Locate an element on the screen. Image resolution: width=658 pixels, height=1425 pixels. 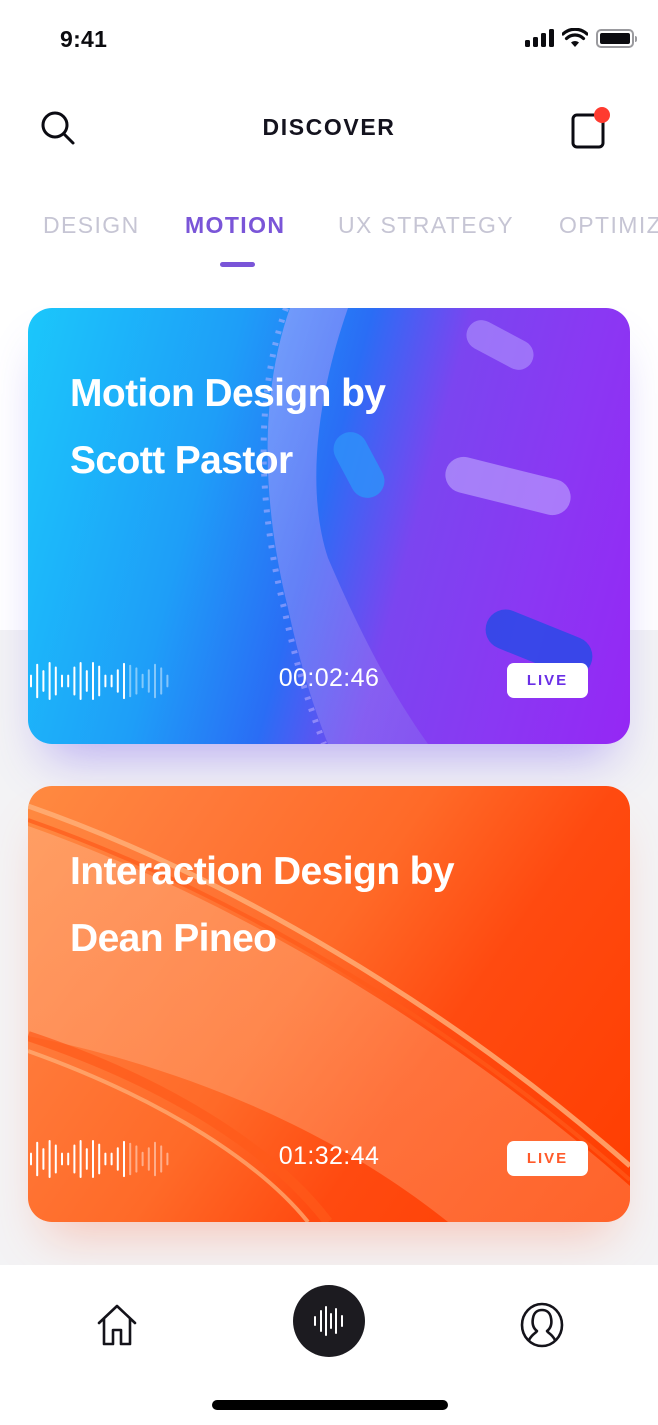
wifi-icon is located at coordinates (575, 37).